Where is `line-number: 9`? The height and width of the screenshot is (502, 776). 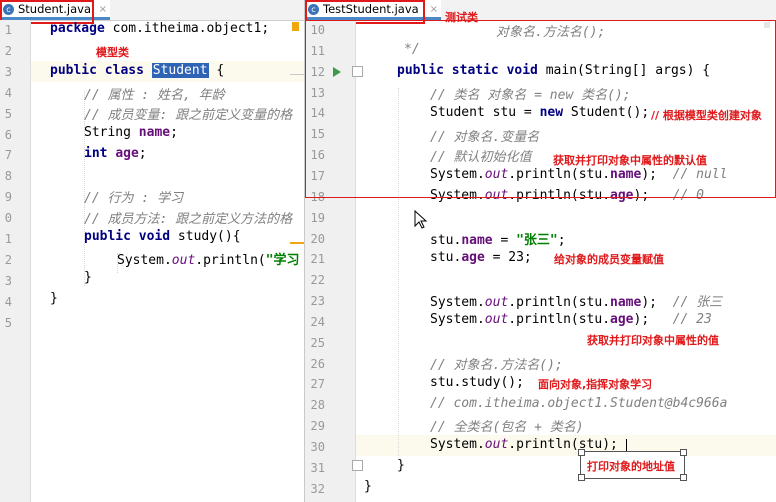
line-number: 9 is located at coordinates (8, 197).